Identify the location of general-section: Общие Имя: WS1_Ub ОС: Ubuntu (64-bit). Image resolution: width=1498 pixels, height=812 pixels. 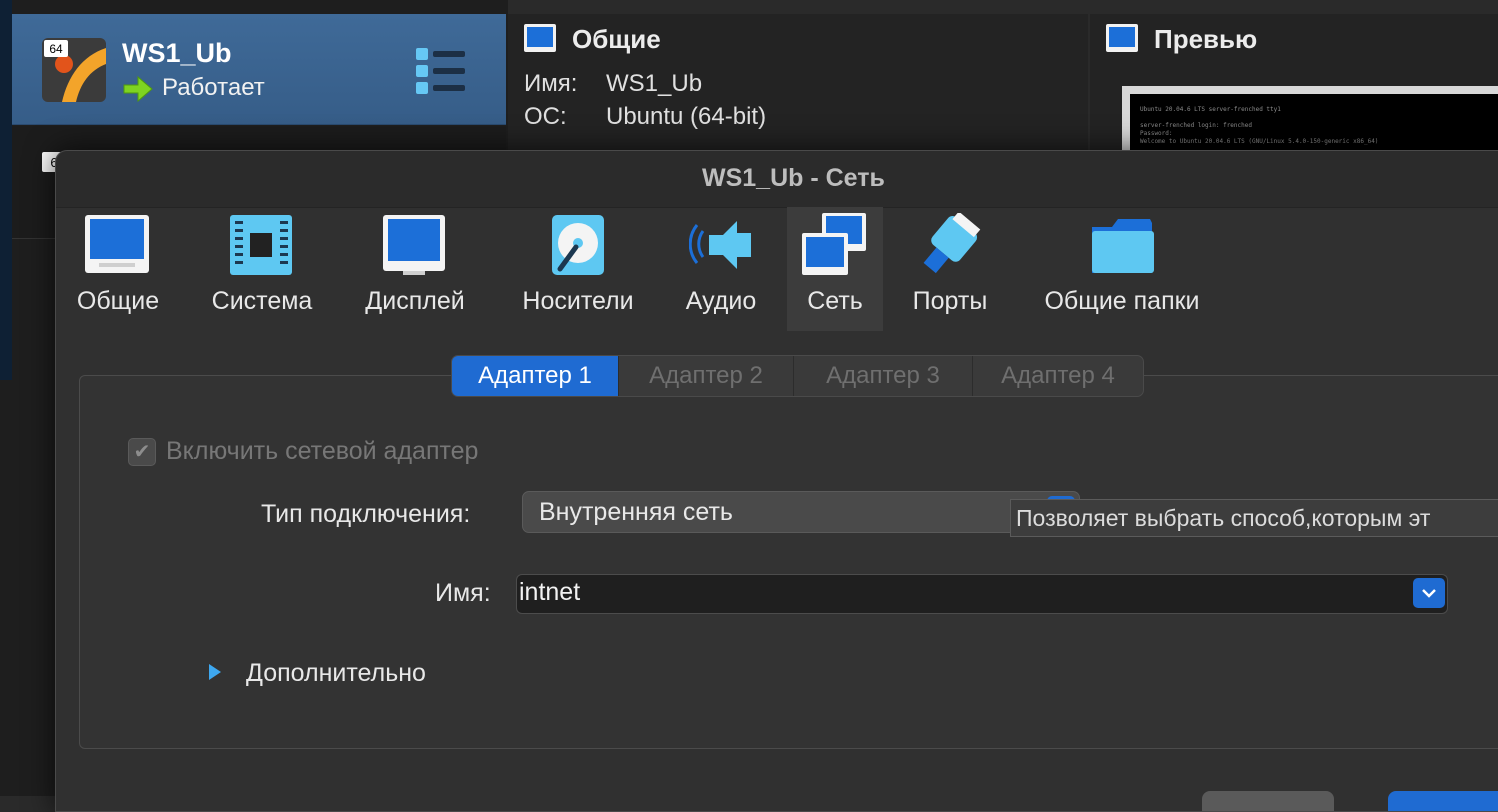
(798, 84).